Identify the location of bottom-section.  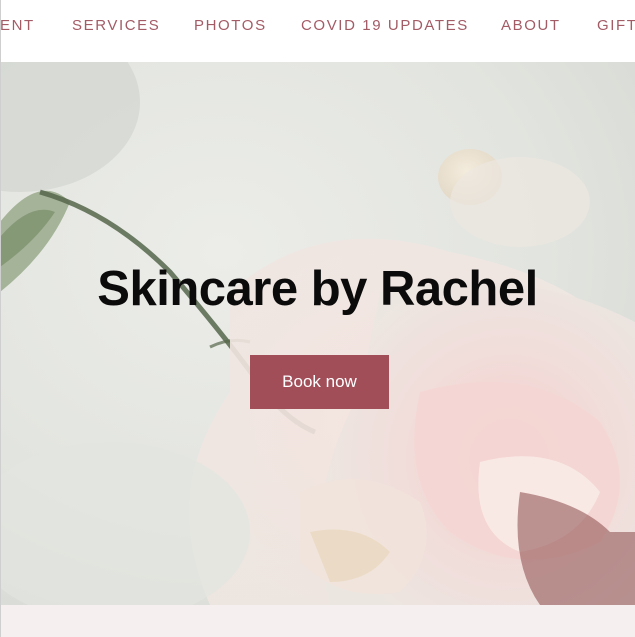
(317, 621).